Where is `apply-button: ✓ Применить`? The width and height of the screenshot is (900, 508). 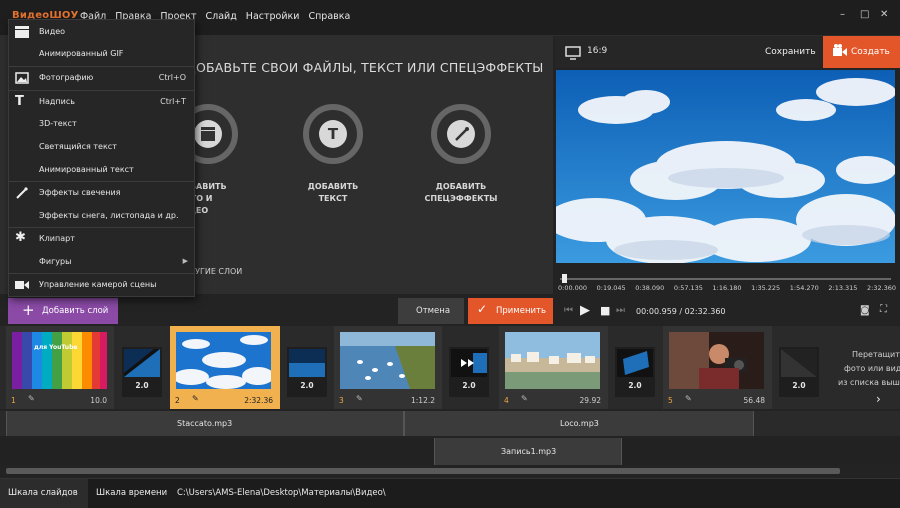
apply-button: ✓ Применить is located at coordinates (510, 311).